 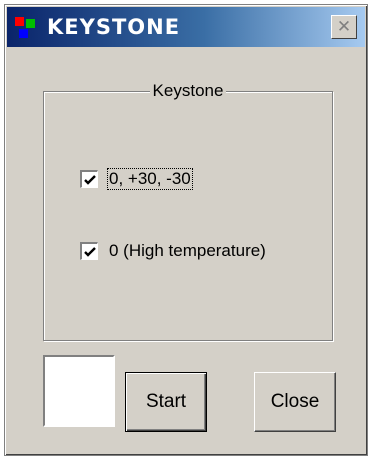 What do you see at coordinates (187, 251) in the screenshot?
I see `keystone-option-2-label: 0 (High temperature)` at bounding box center [187, 251].